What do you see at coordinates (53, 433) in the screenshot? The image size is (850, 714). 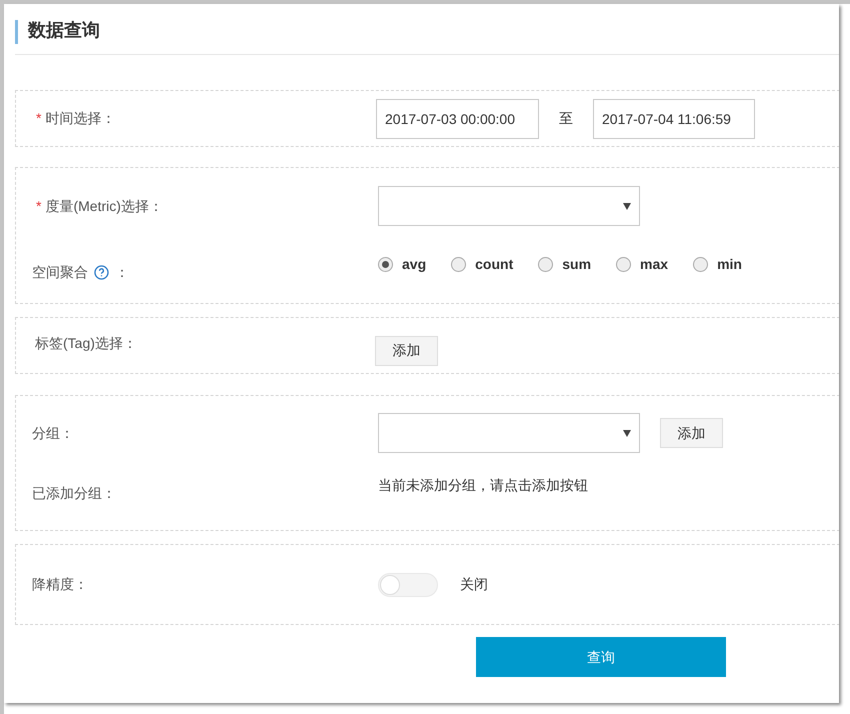 I see `field-label: 分组：` at bounding box center [53, 433].